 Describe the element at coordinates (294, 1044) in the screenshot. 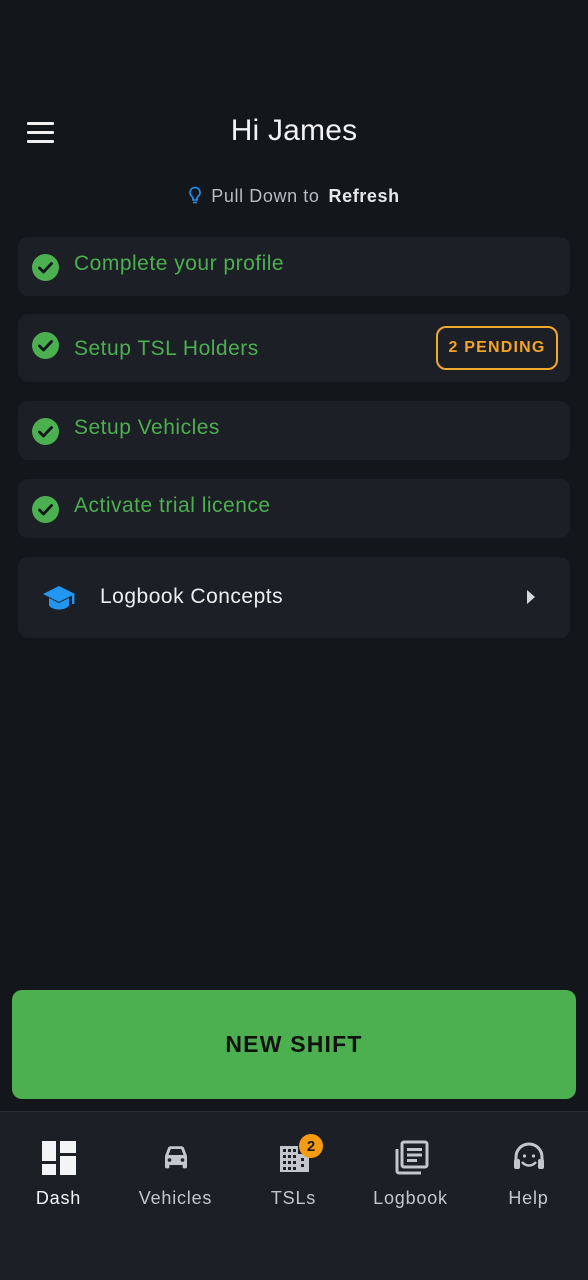

I see `new-shift-button: NEW SHIFT` at that location.